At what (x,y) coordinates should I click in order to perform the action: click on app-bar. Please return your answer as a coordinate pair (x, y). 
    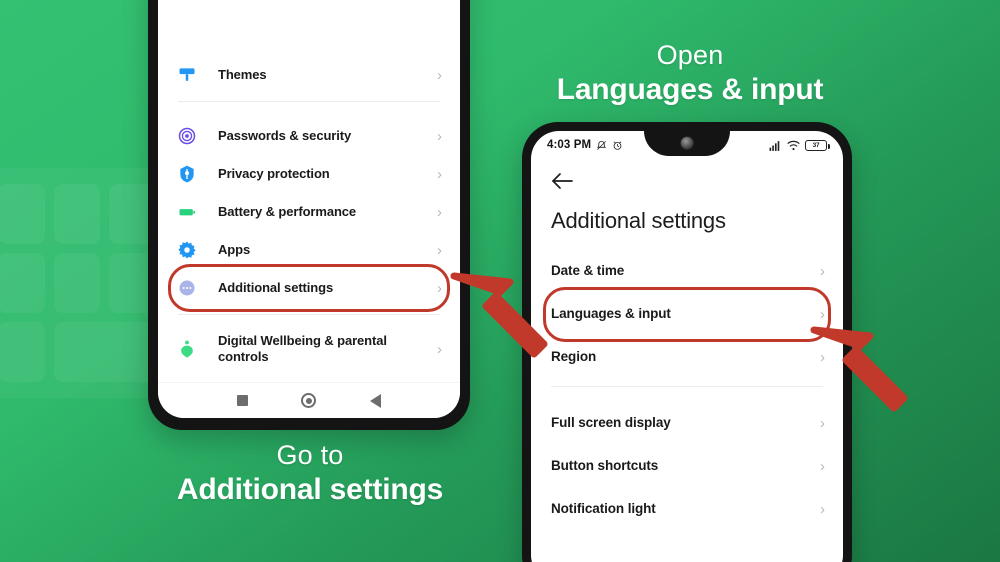
    Looking at the image, I should click on (687, 177).